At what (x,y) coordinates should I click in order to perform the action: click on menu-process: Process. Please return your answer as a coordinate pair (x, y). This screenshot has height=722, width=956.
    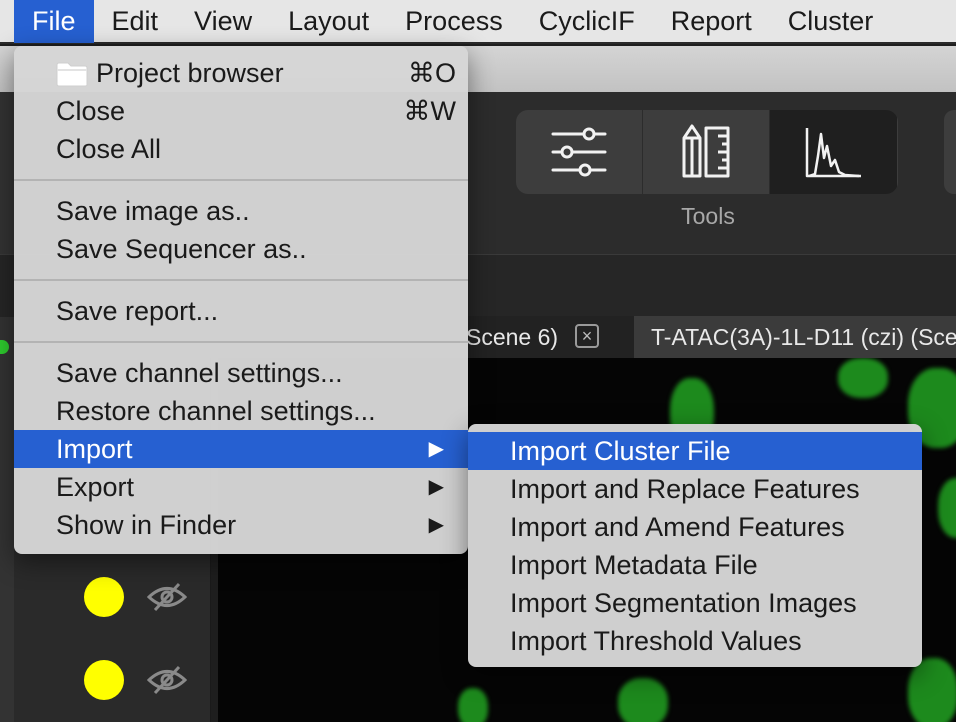
    Looking at the image, I should click on (454, 21).